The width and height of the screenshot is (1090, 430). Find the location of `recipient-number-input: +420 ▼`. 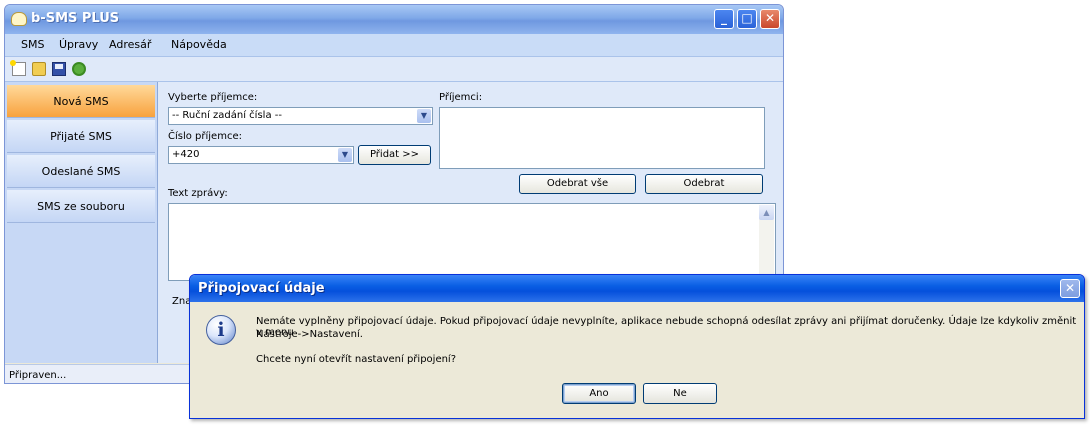

recipient-number-input: +420 ▼ is located at coordinates (261, 155).